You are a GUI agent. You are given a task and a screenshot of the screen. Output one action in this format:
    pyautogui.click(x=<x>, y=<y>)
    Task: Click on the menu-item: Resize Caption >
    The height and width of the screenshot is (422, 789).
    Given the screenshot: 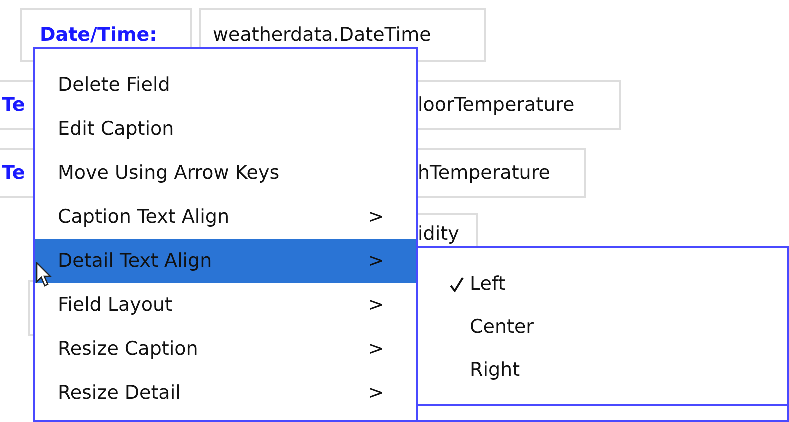 What is the action you would take?
    pyautogui.click(x=225, y=349)
    